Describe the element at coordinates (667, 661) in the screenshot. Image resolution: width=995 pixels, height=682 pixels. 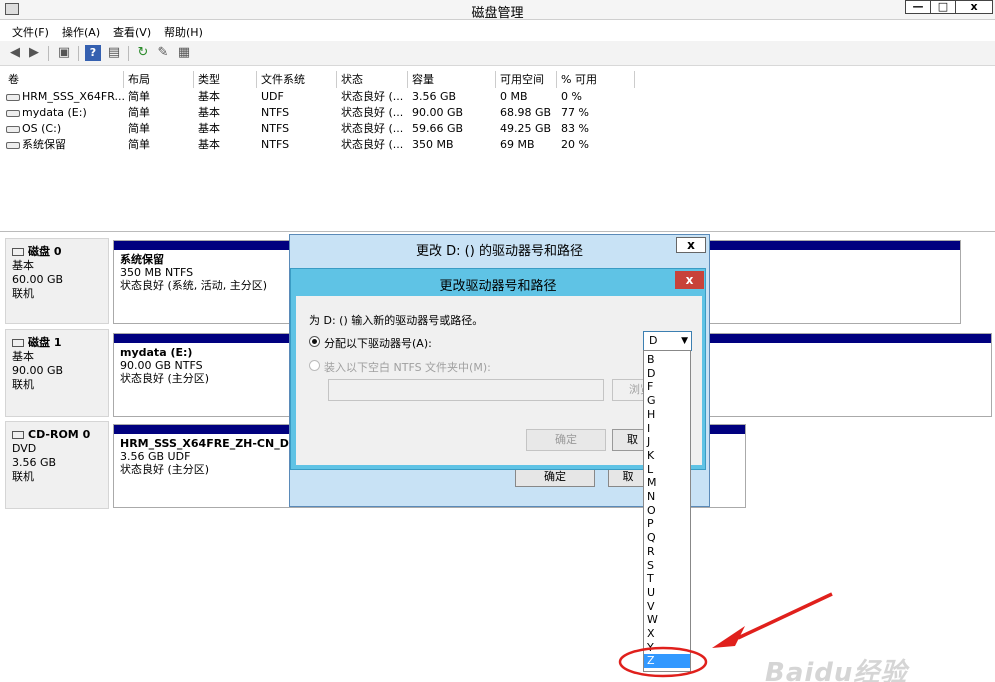
I see `drive-letter-option: Z` at that location.